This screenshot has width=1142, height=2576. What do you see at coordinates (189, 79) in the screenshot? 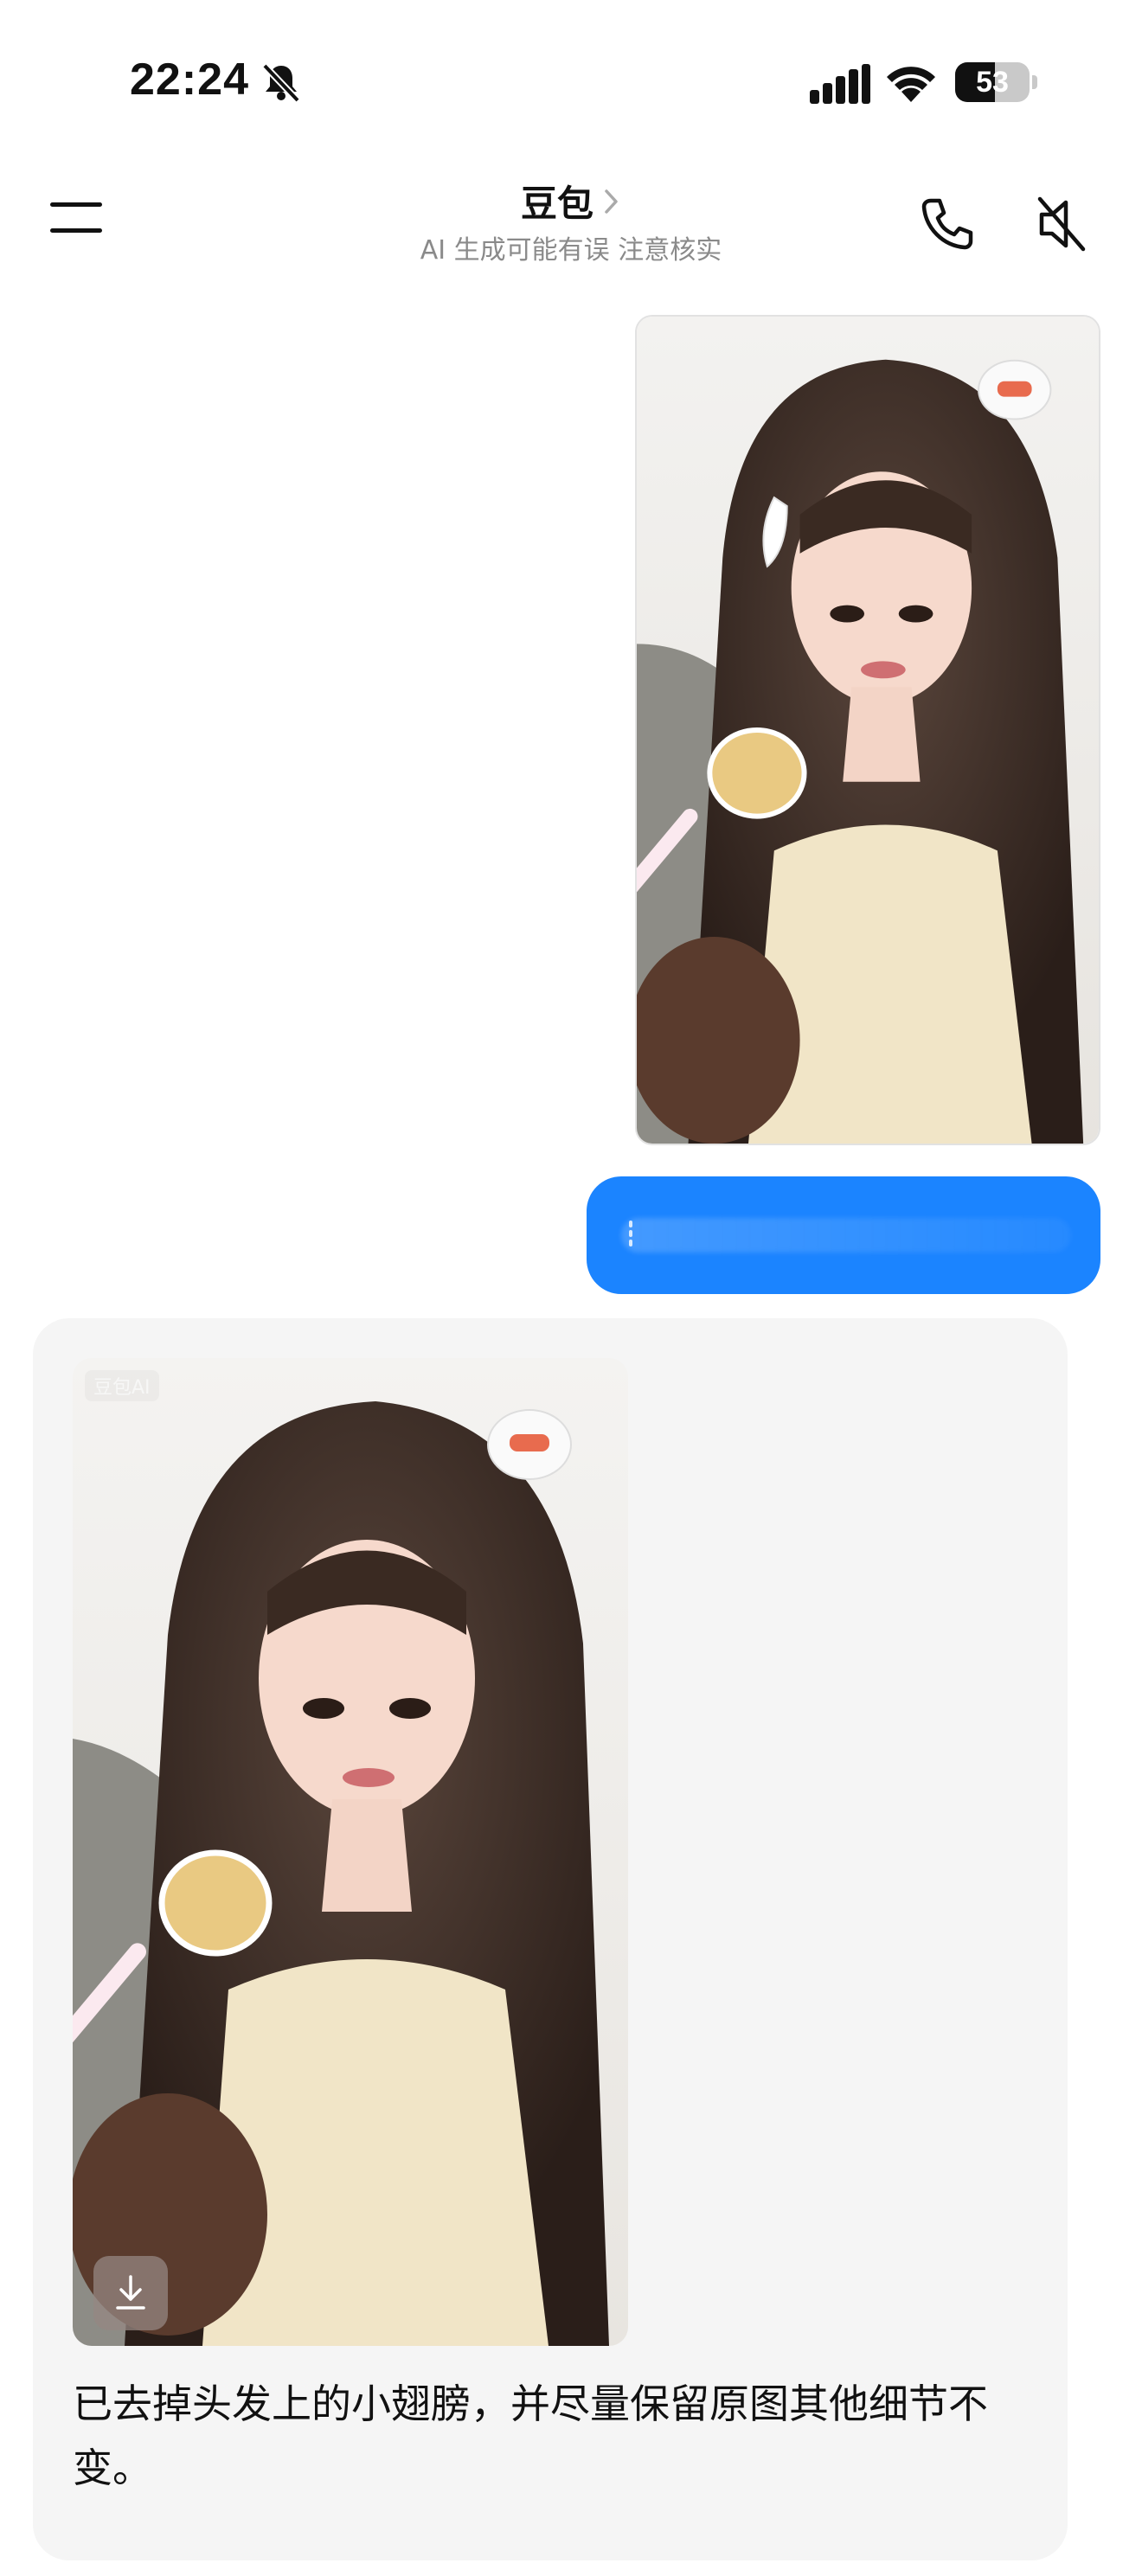
I see `status-time: 22:24` at bounding box center [189, 79].